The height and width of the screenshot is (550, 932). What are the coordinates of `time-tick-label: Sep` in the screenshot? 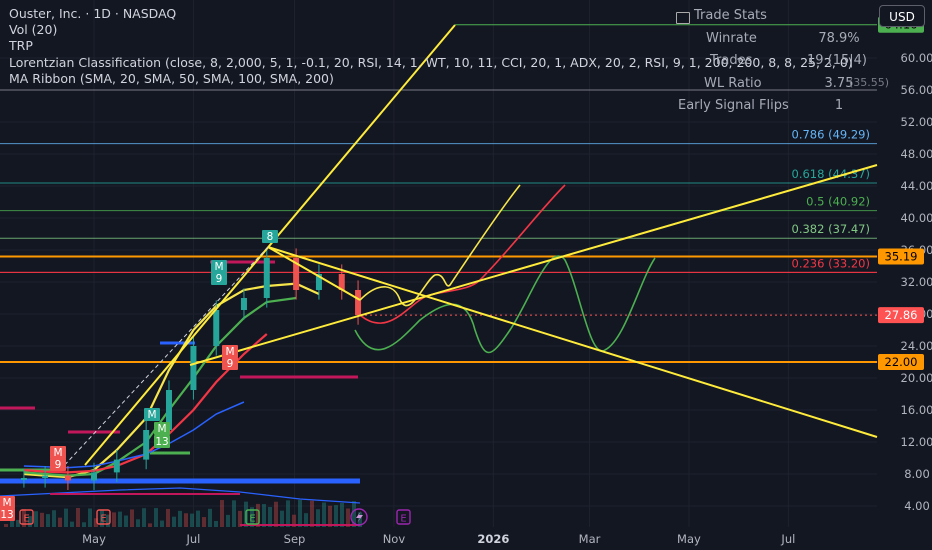 It's located at (295, 539).